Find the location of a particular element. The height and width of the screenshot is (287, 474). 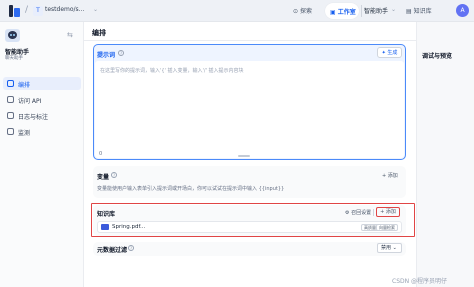

avatar: A is located at coordinates (462, 10).